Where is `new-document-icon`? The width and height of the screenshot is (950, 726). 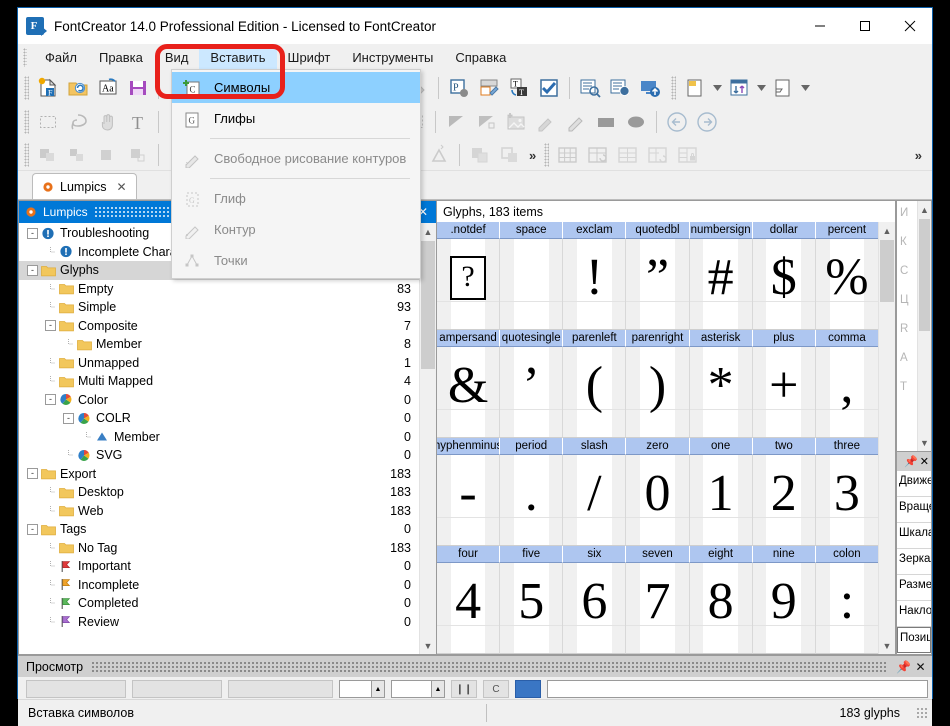 new-document-icon is located at coordinates (695, 88).